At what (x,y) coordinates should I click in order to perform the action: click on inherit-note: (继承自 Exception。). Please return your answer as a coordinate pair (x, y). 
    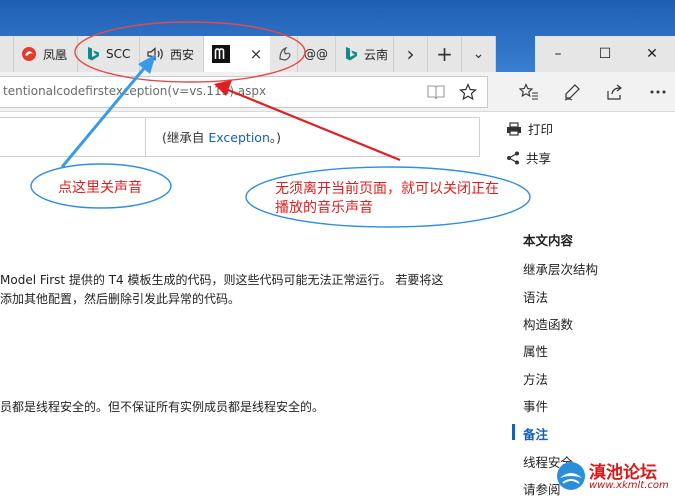
    Looking at the image, I should click on (221, 136).